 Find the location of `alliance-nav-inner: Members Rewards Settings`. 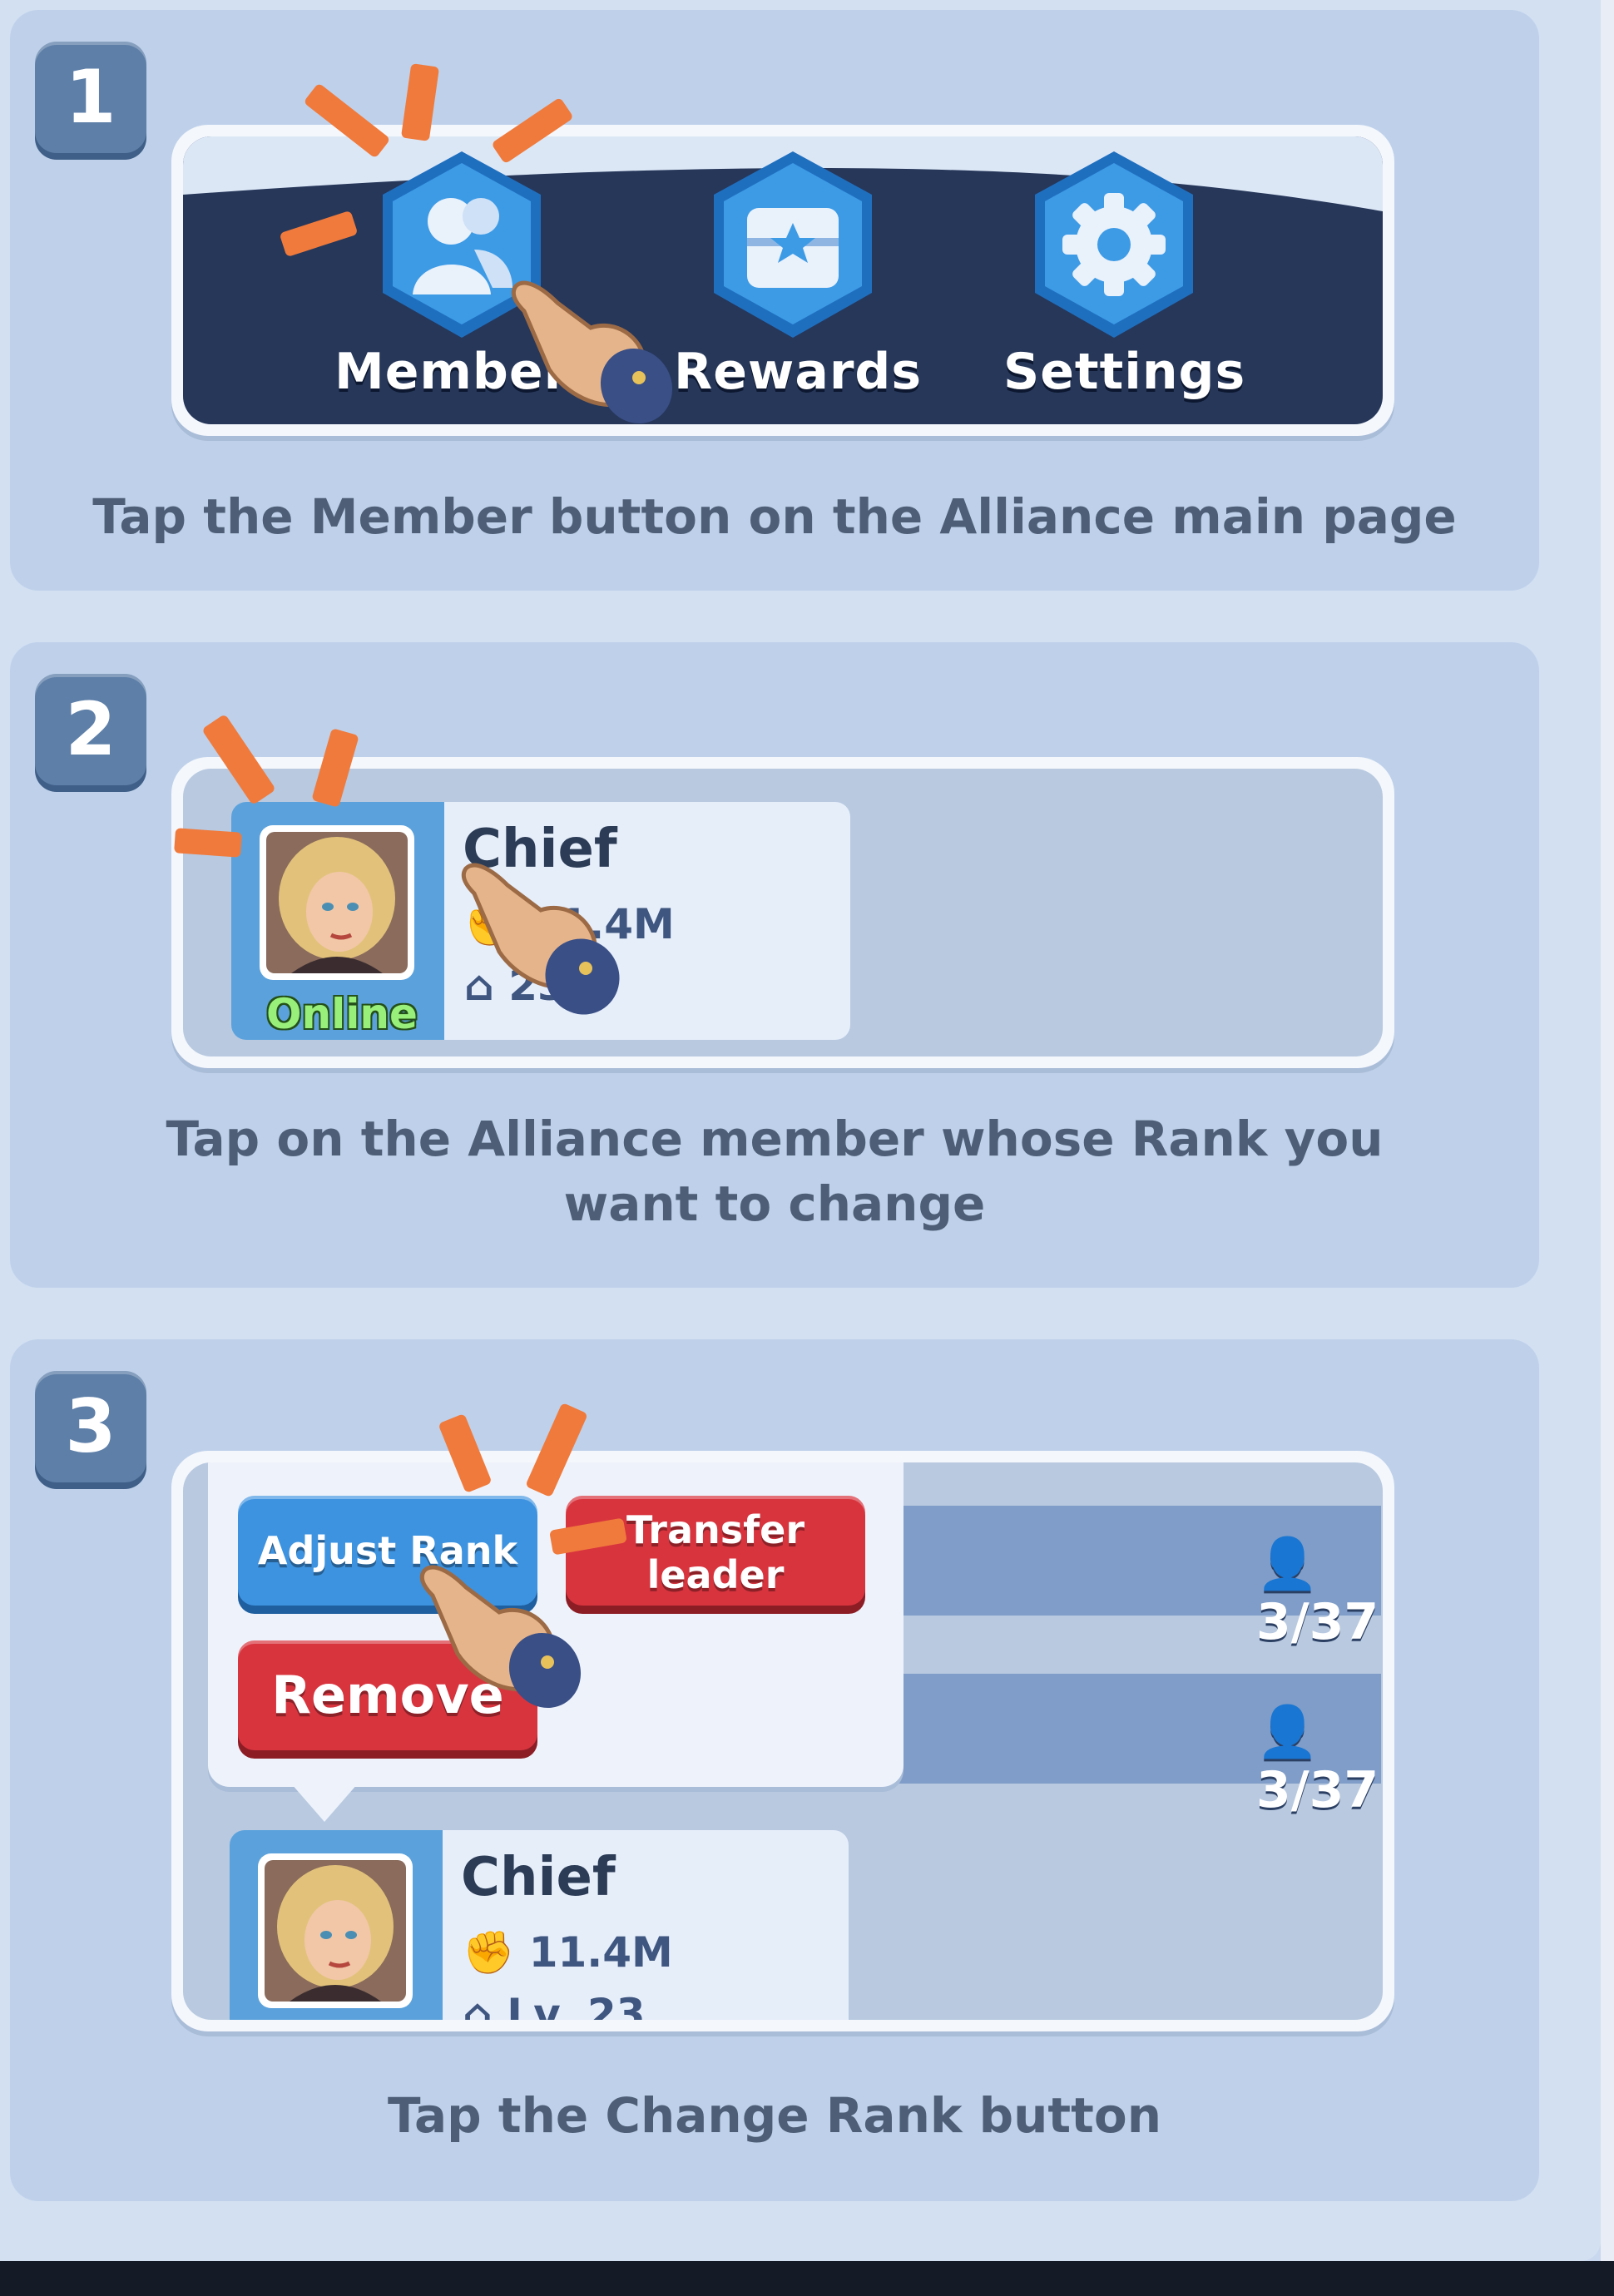

alliance-nav-inner: Members Rewards Settings is located at coordinates (783, 280).